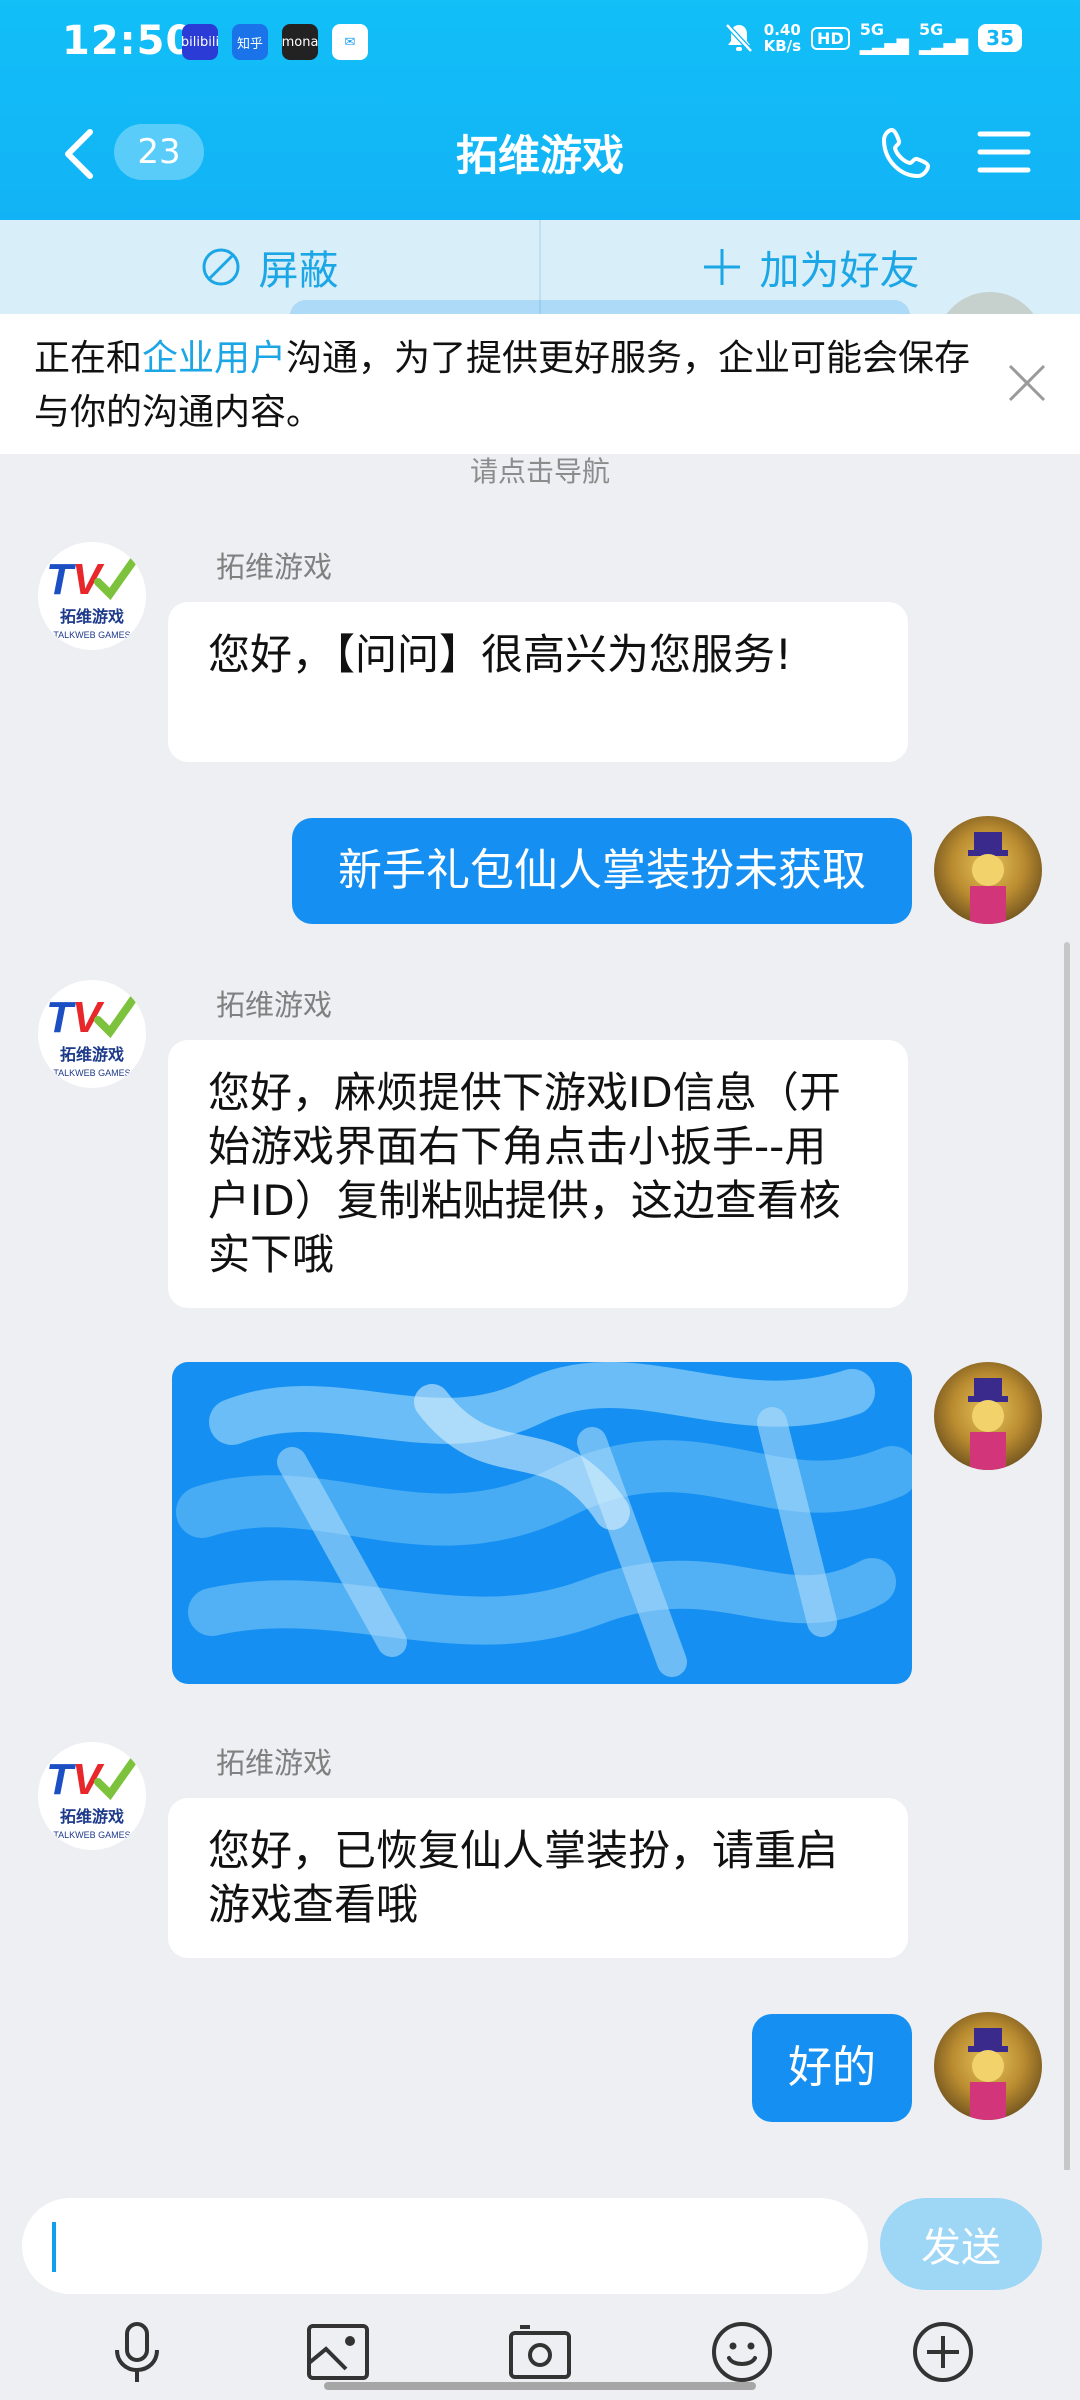 The height and width of the screenshot is (2400, 1080). I want to click on enterprise-notice: 正在和企业用户沟通，为了提供更好服务，企业可能会保存与你的沟通内容。, so click(540, 384).